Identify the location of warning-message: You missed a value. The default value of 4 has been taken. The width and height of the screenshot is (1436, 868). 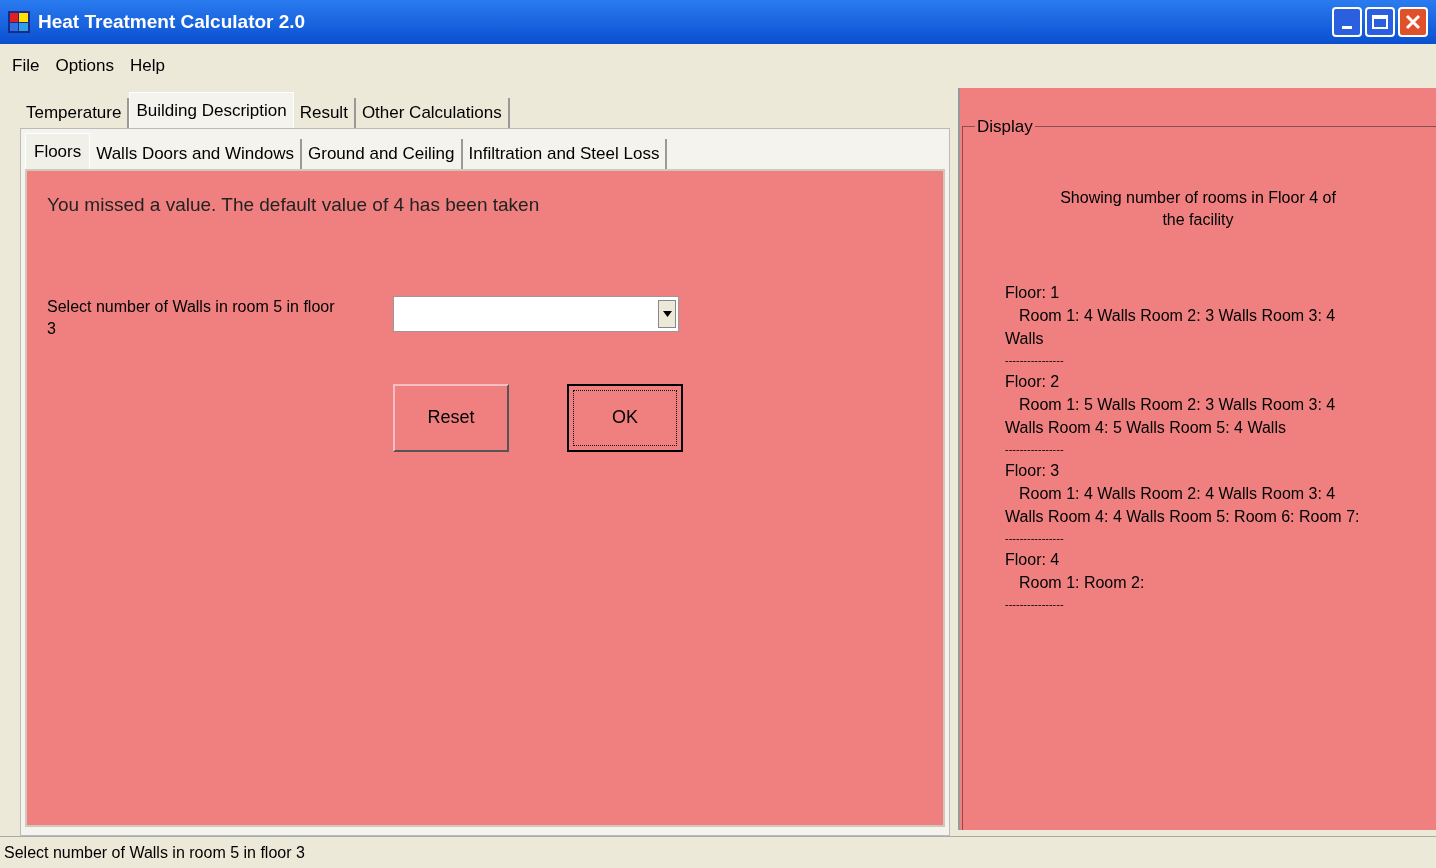
(294, 205).